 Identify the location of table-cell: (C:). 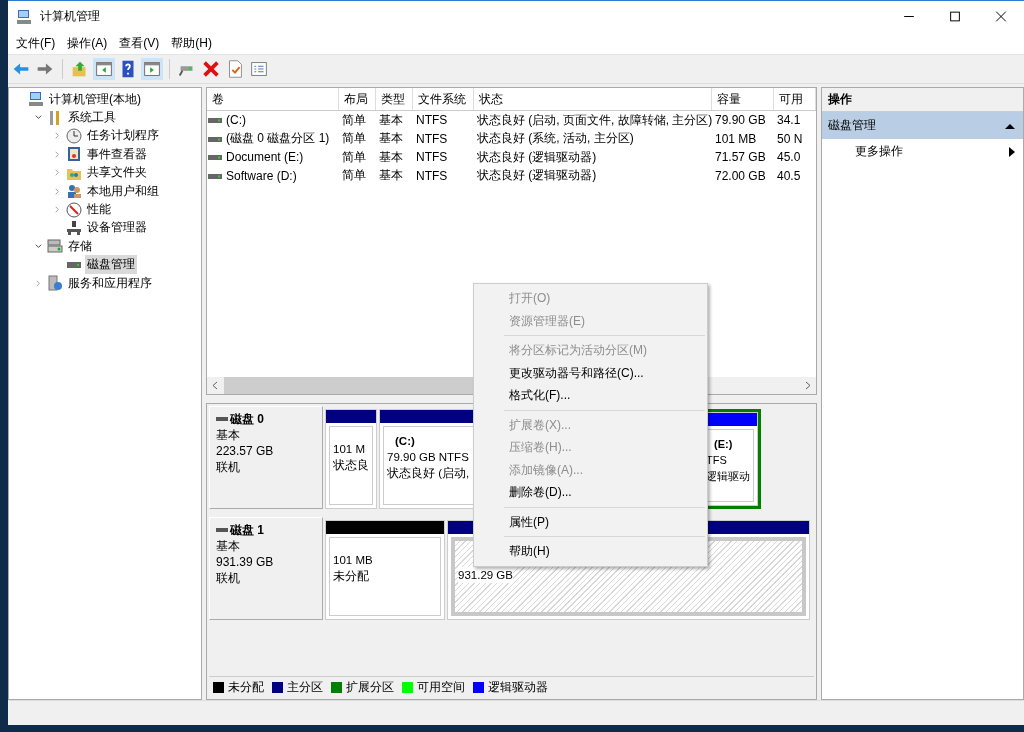
(236, 120).